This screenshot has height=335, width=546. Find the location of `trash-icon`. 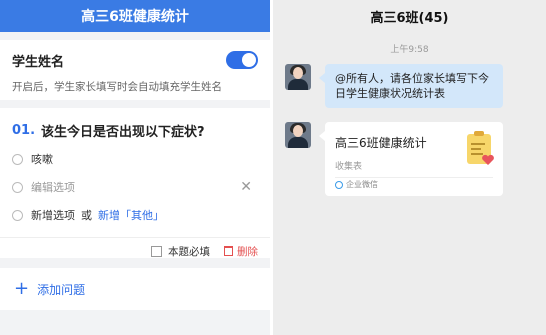

trash-icon is located at coordinates (228, 251).